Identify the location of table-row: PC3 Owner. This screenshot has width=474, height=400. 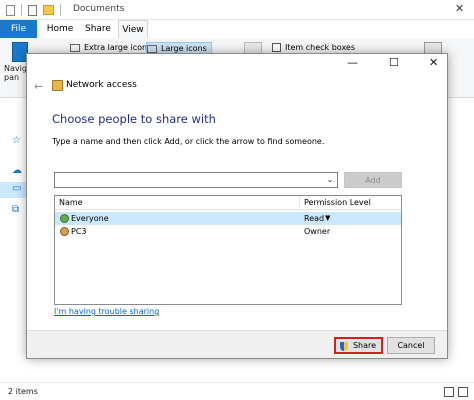
(228, 231).